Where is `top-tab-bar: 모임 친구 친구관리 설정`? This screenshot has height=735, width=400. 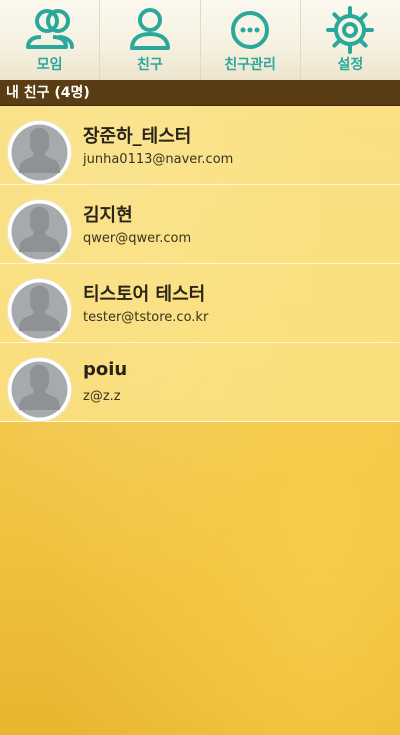
top-tab-bar: 모임 친구 친구관리 설정 is located at coordinates (200, 40).